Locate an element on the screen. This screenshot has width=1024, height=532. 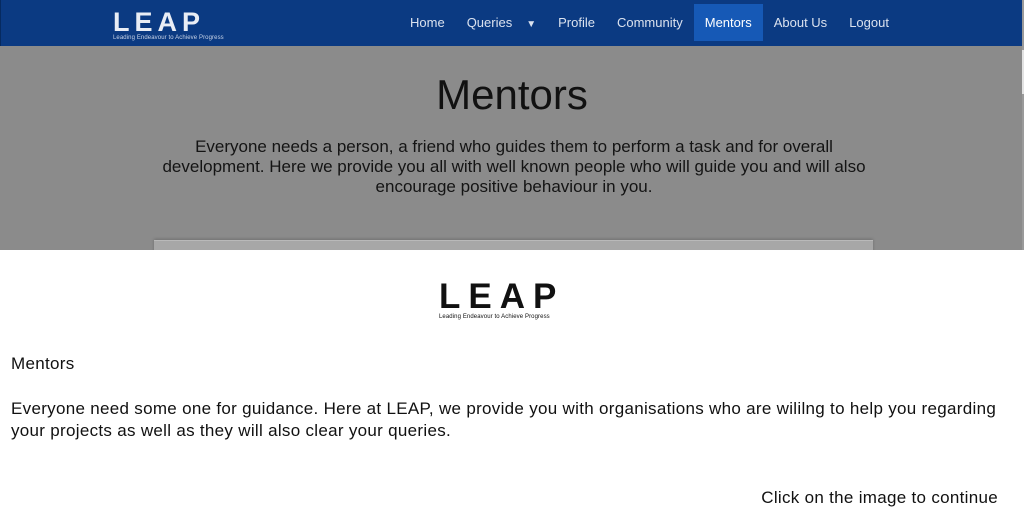
nav-item-label: Queries is located at coordinates (489, 22).